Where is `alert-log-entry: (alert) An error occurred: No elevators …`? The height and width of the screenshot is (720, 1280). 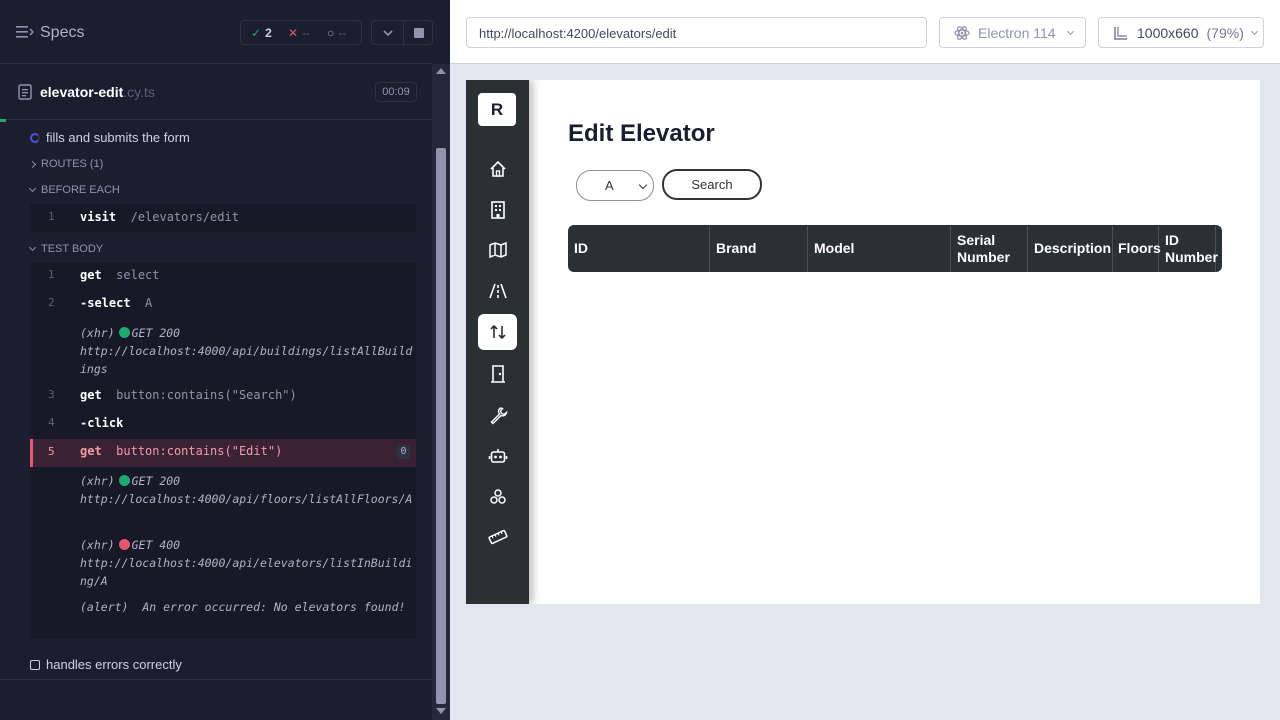
alert-log-entry: (alert) An error occurred: No elevators … is located at coordinates (248, 607).